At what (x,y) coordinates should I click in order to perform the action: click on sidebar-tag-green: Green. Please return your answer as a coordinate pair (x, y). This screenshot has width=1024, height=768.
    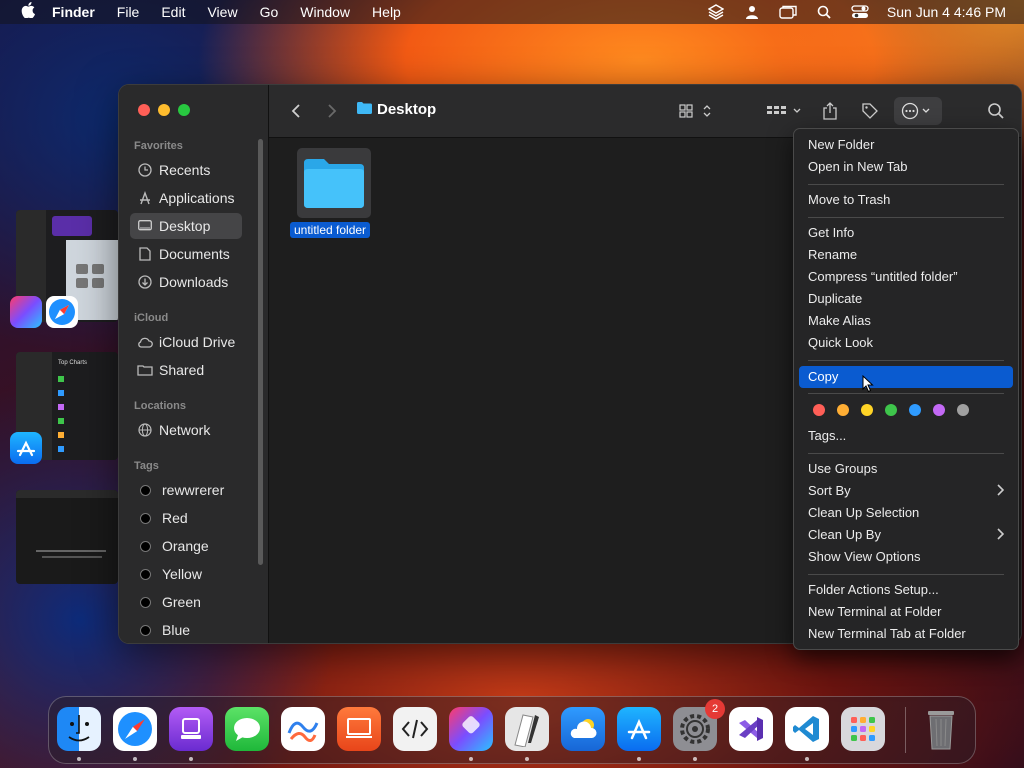
    Looking at the image, I should click on (186, 602).